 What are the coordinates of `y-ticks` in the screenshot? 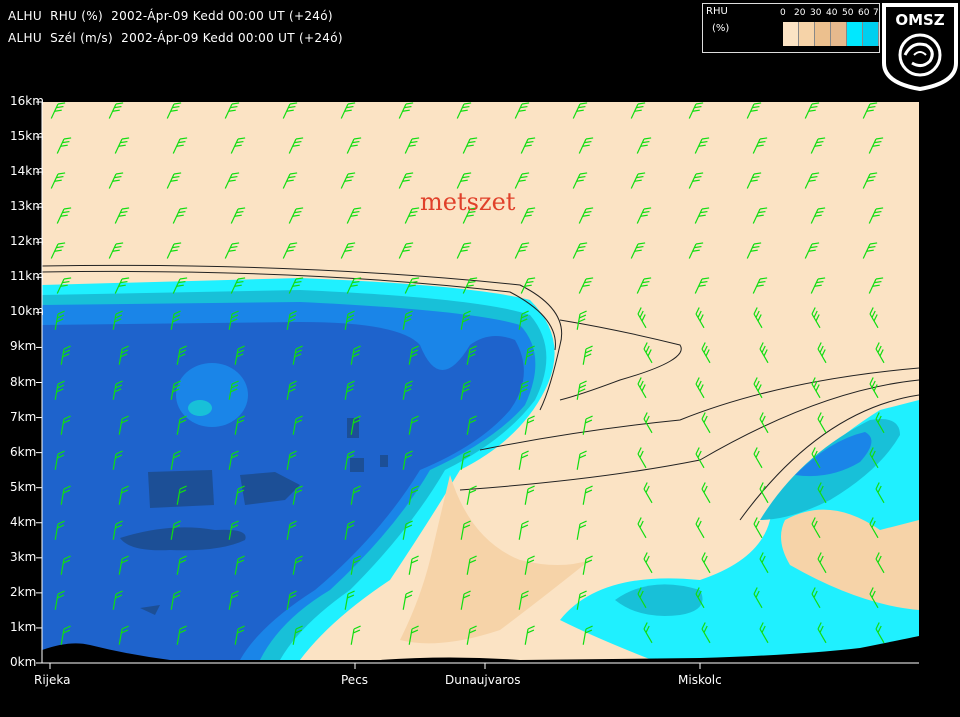 It's located at (39, 382).